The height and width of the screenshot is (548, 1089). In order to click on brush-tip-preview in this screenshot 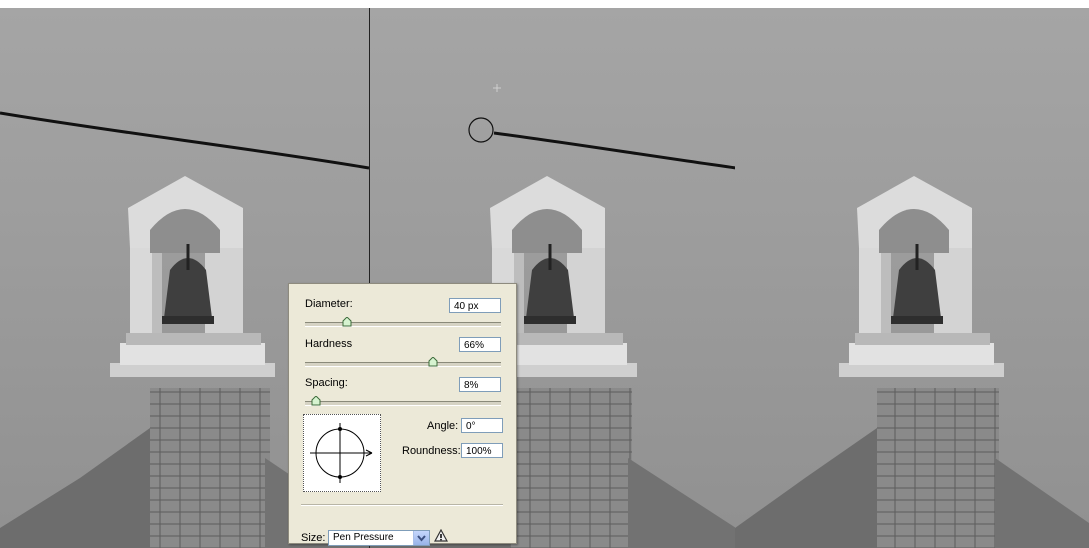, I will do `click(342, 453)`.